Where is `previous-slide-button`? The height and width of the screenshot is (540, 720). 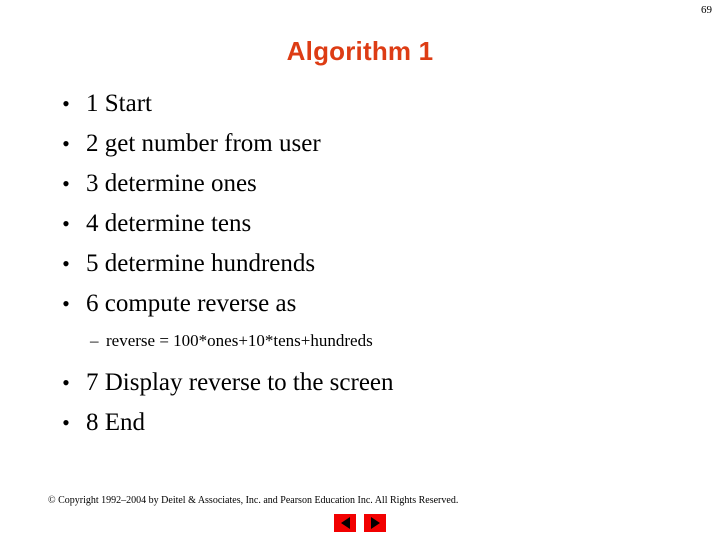 previous-slide-button is located at coordinates (345, 523).